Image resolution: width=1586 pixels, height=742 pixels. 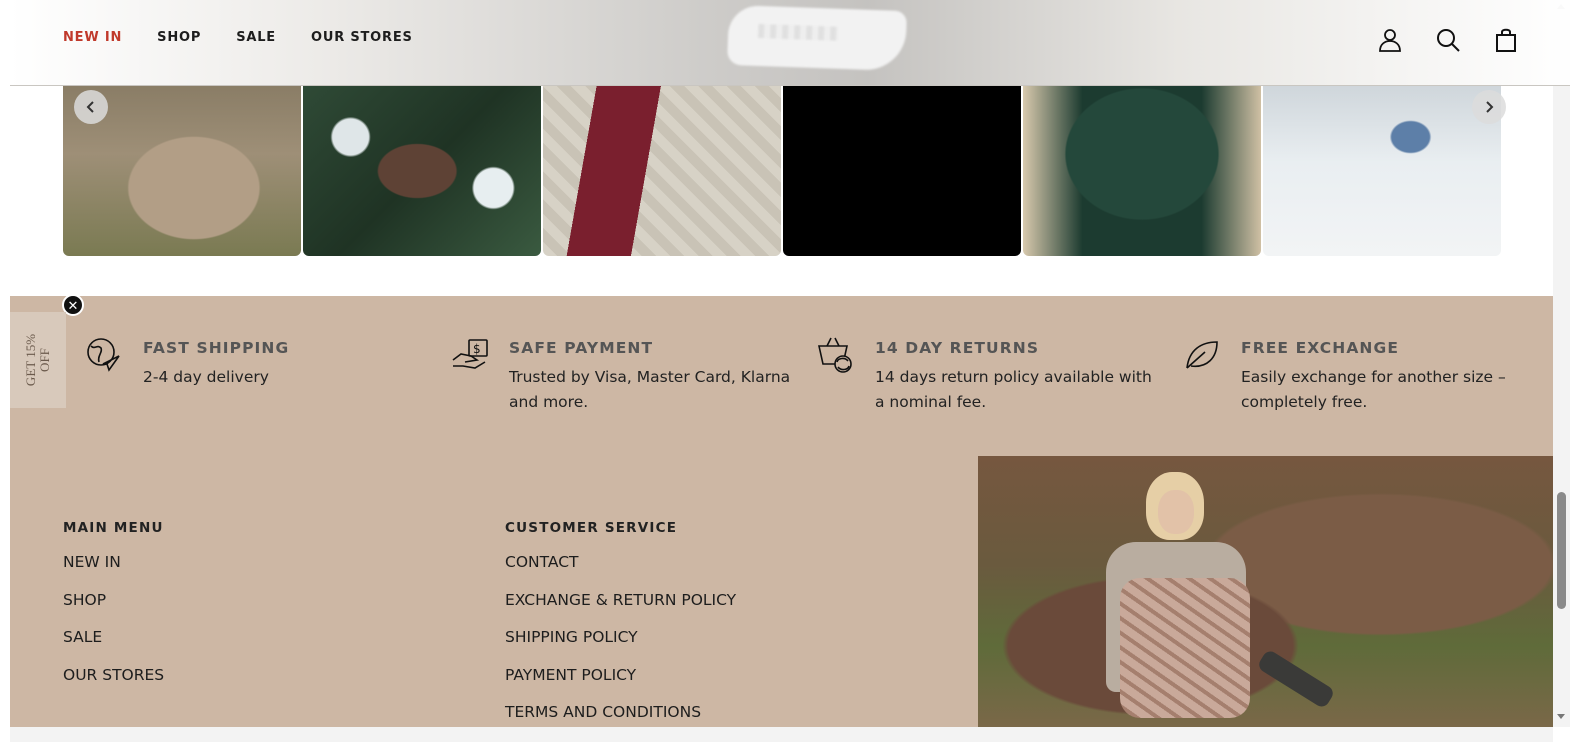 What do you see at coordinates (581, 348) in the screenshot?
I see `feature-title: SAFE PAYMENT` at bounding box center [581, 348].